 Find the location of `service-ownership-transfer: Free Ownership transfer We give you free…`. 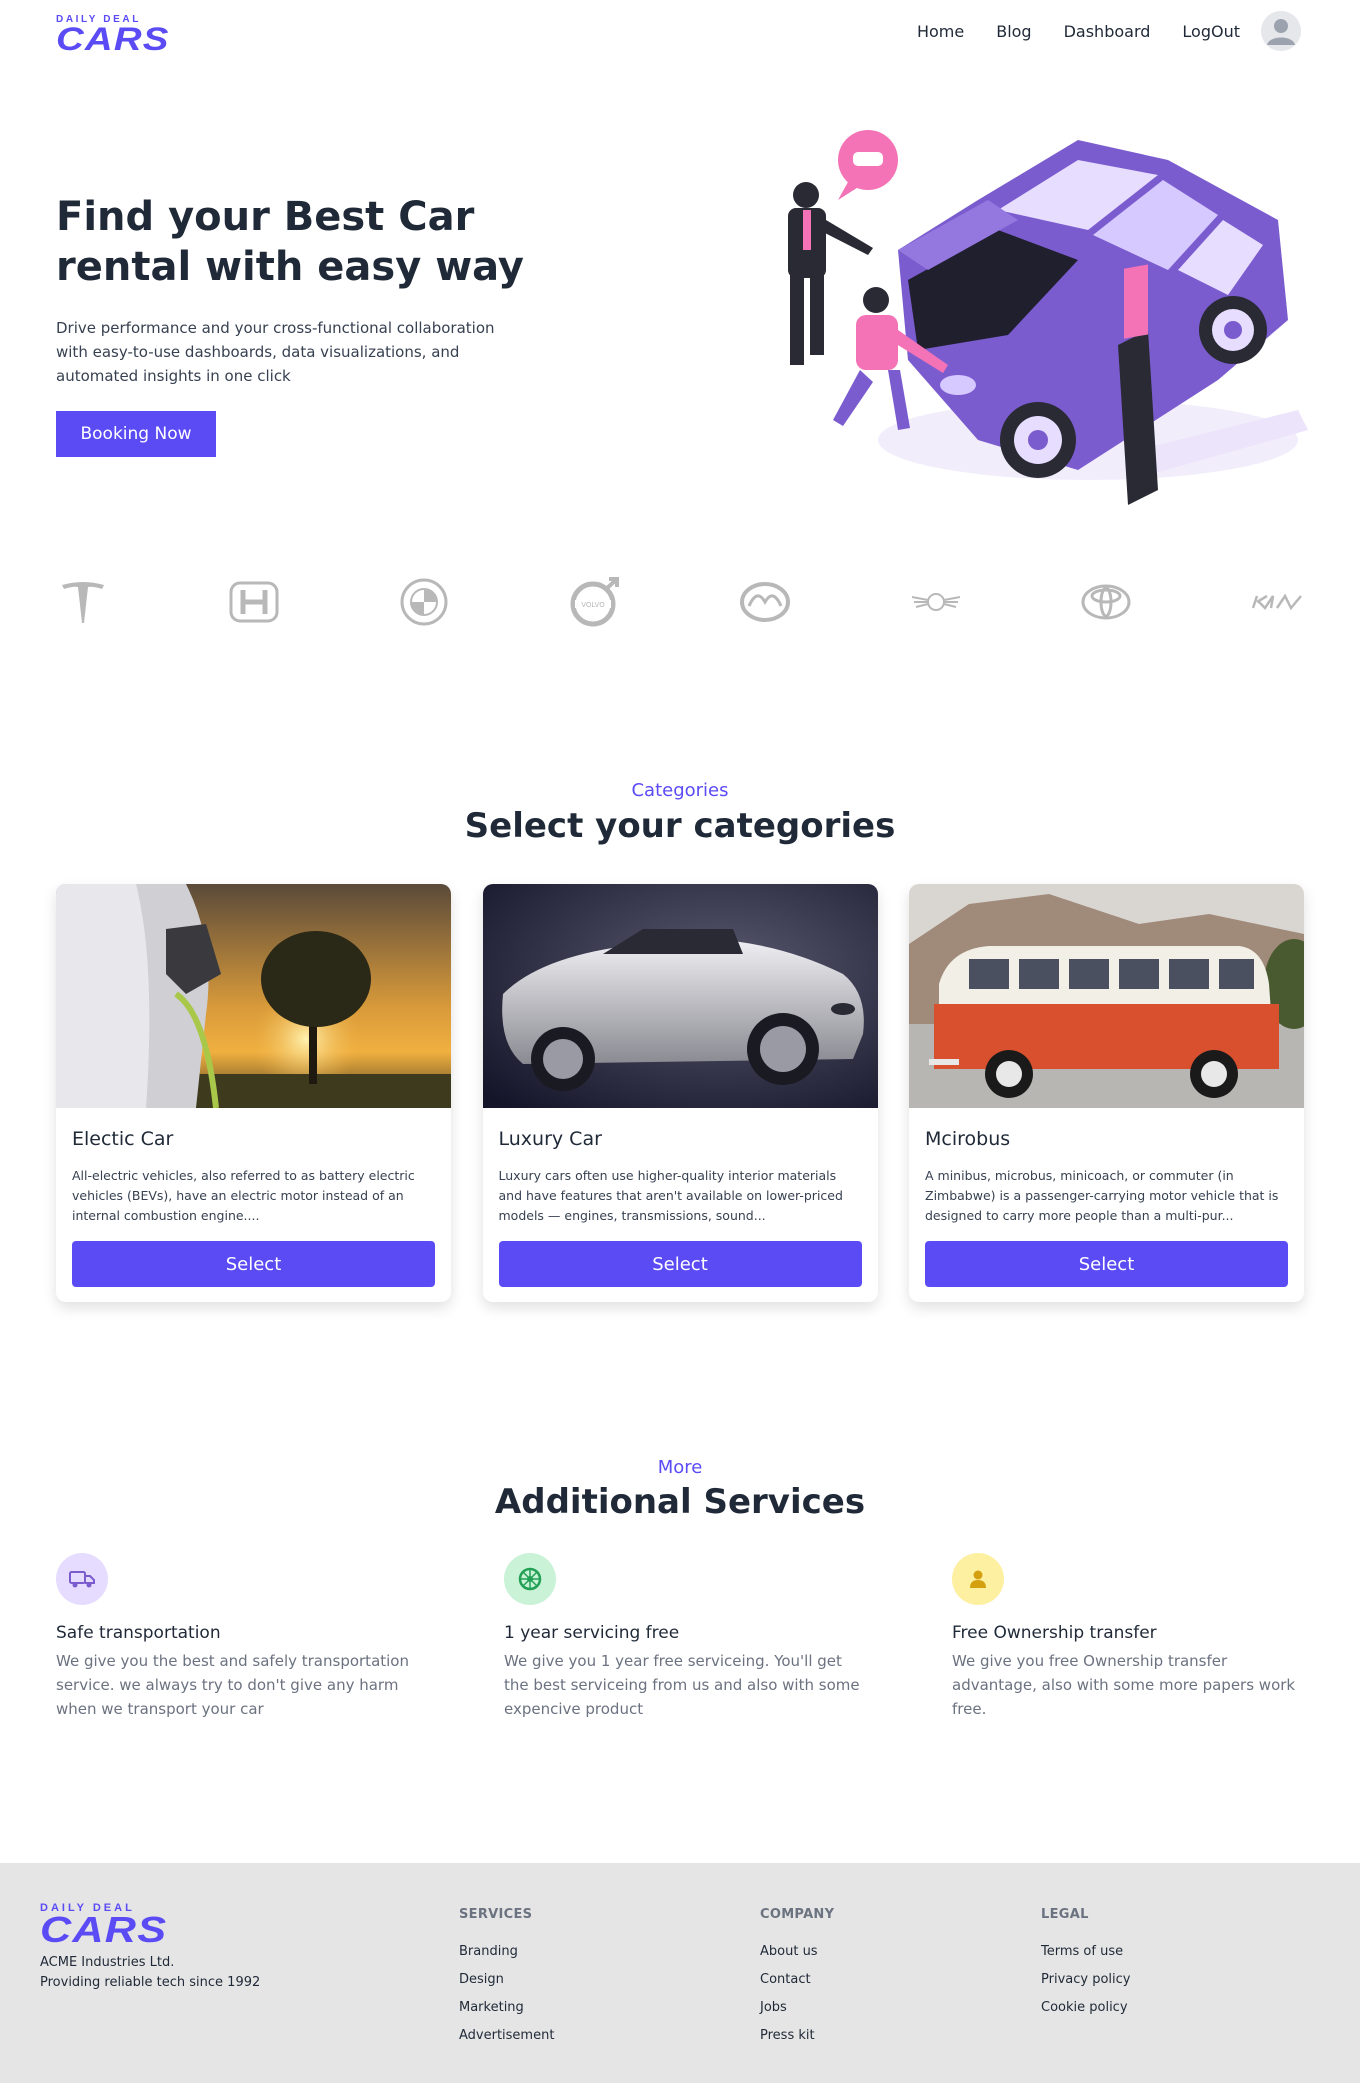

service-ownership-transfer: Free Ownership transfer We give you free… is located at coordinates (1132, 1637).